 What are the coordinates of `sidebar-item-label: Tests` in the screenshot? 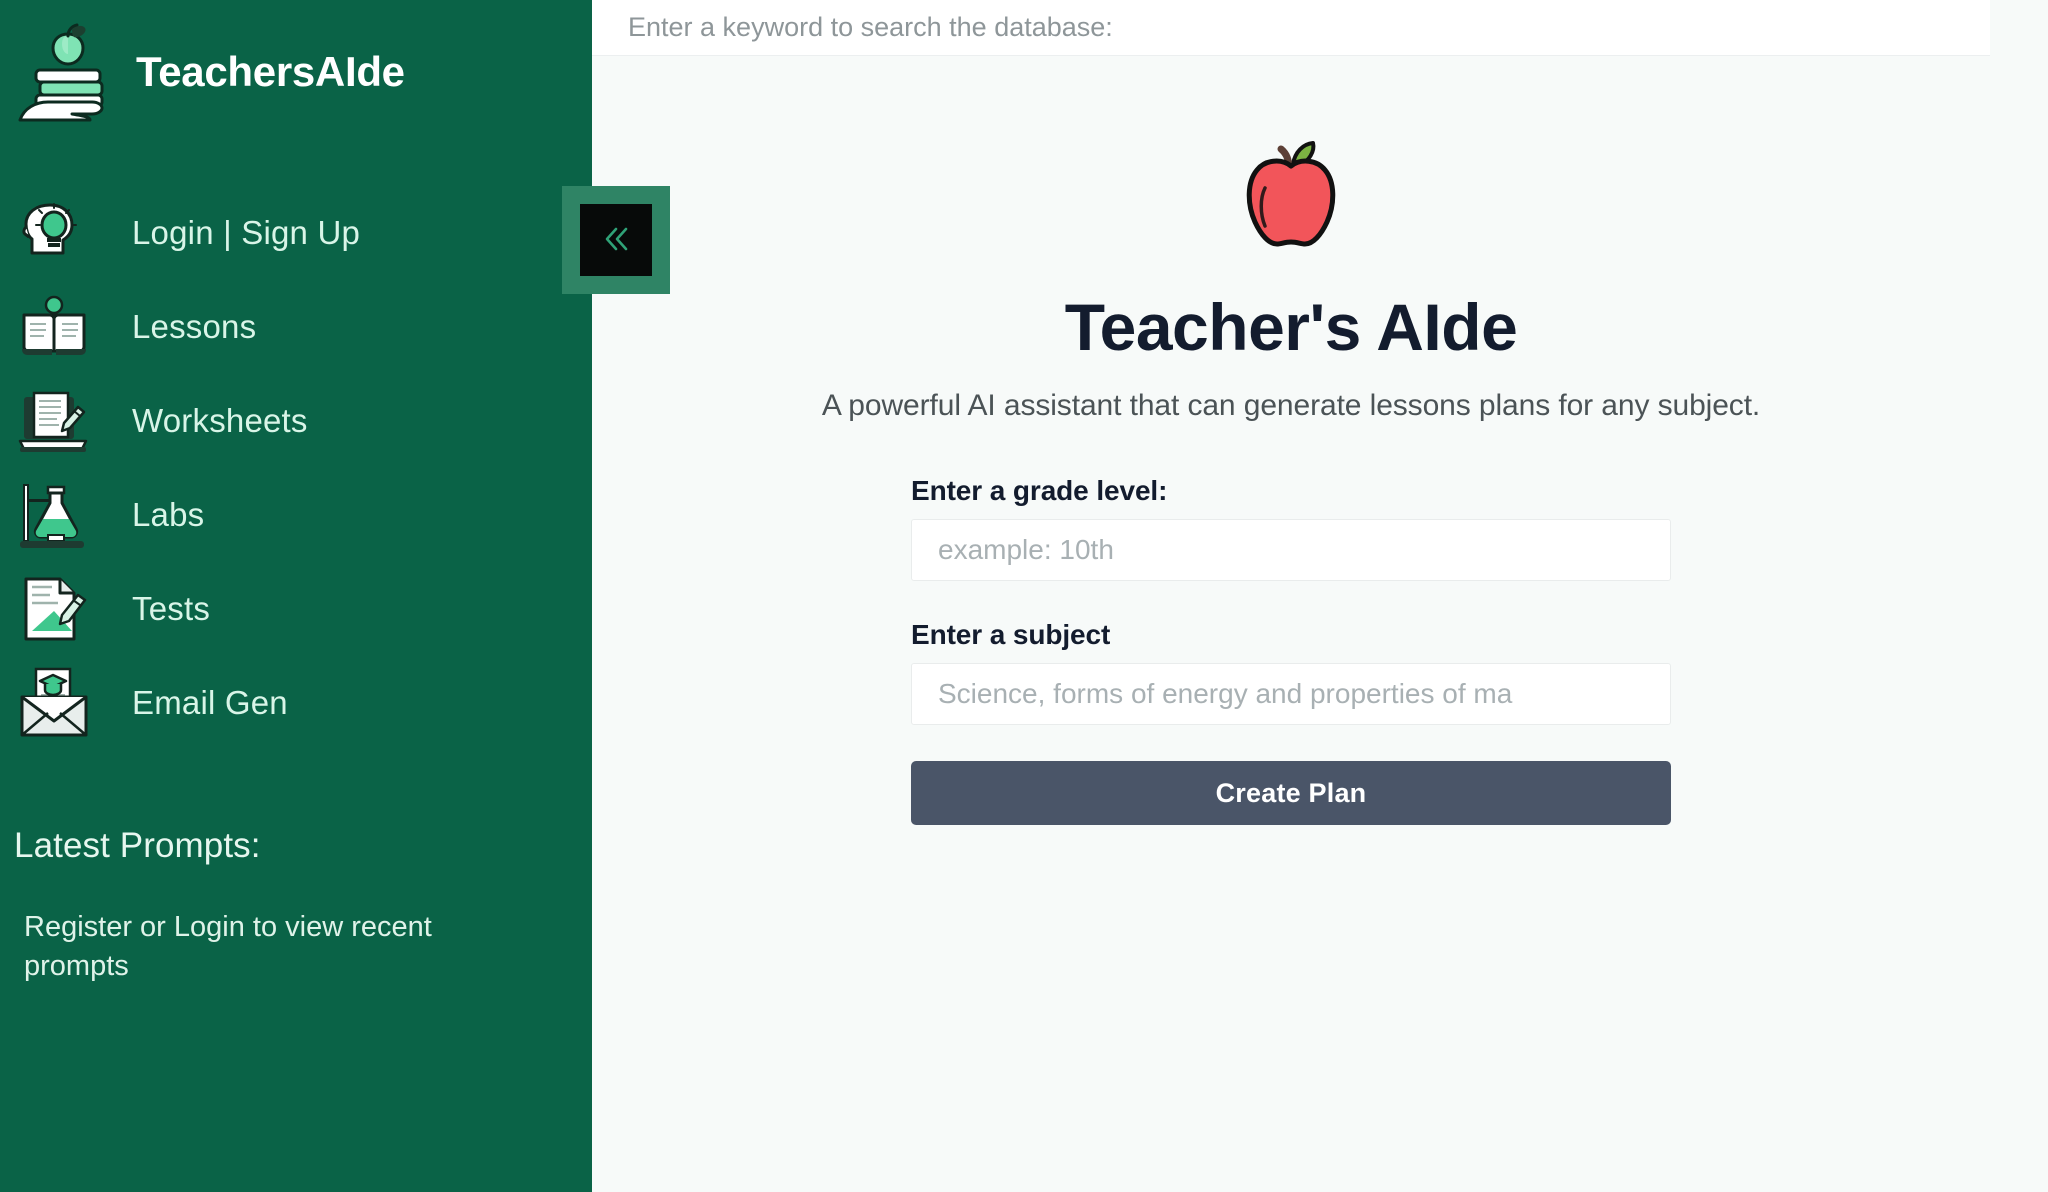 It's located at (171, 608).